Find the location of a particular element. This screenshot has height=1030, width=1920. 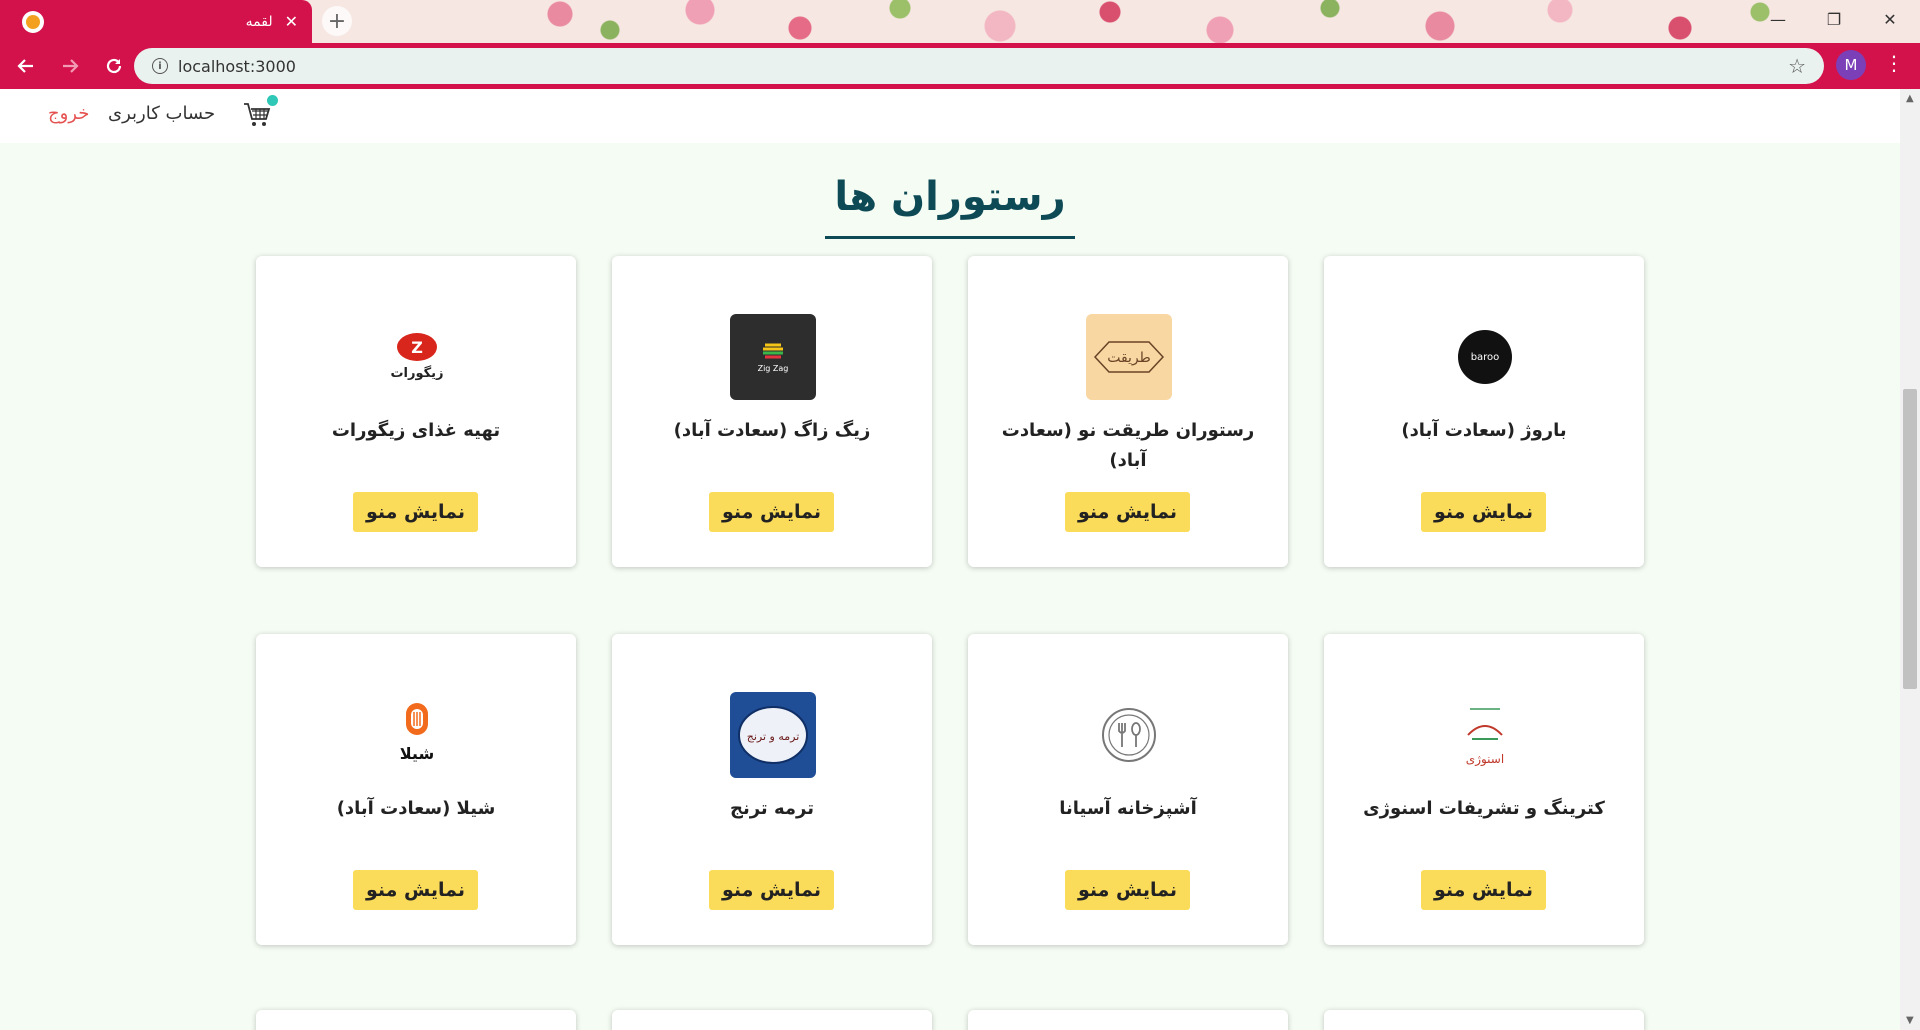

site-favicon-icon is located at coordinates (33, 21).